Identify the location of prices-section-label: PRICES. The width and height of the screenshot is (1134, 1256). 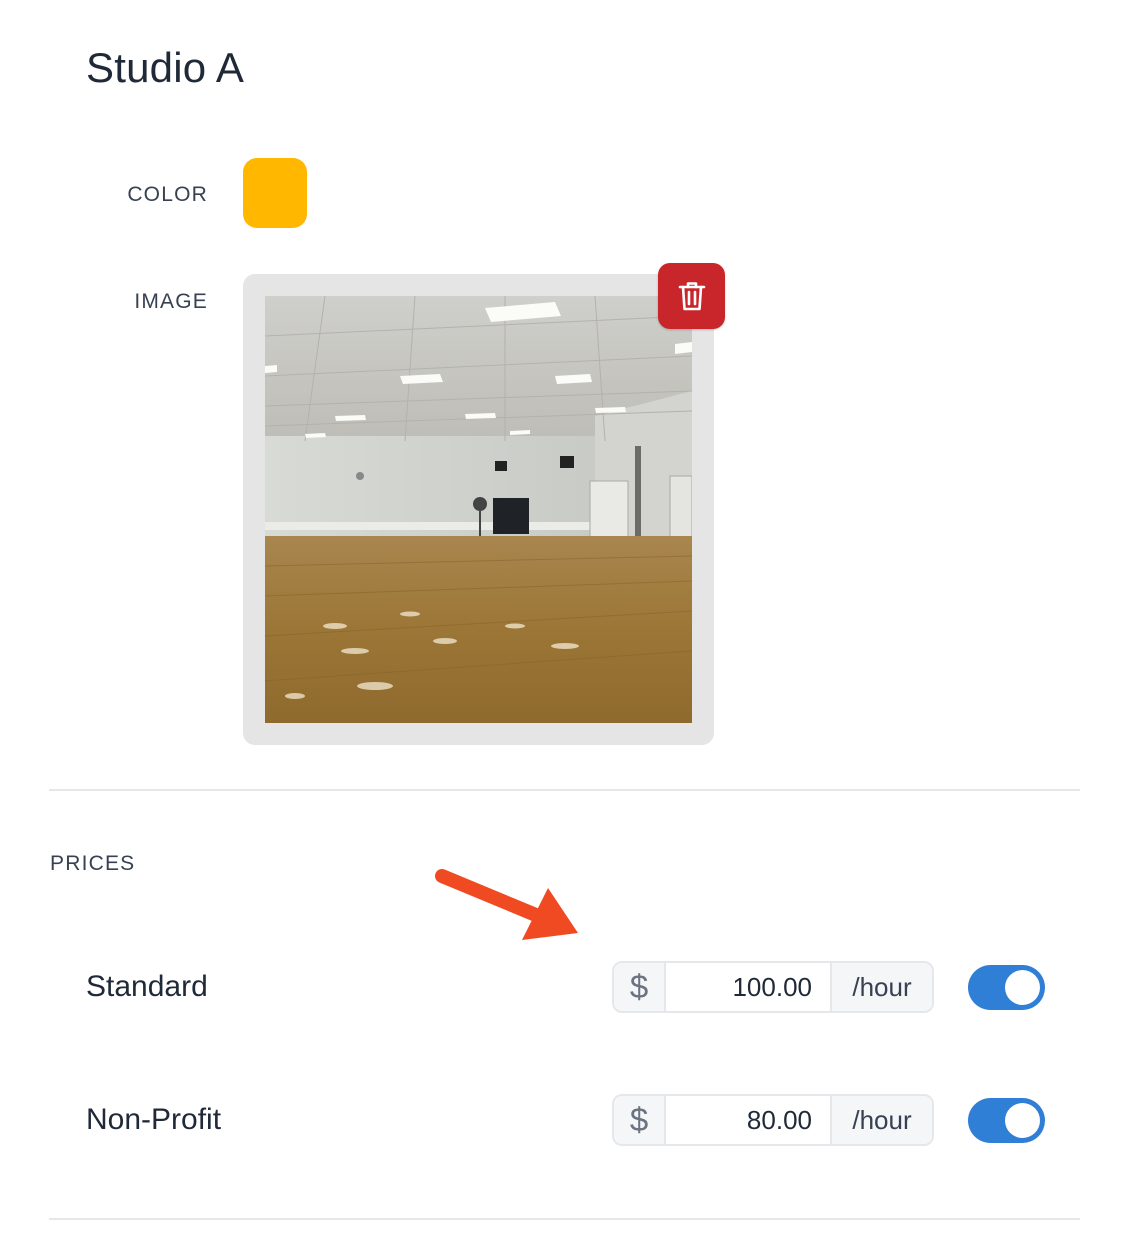
(93, 863).